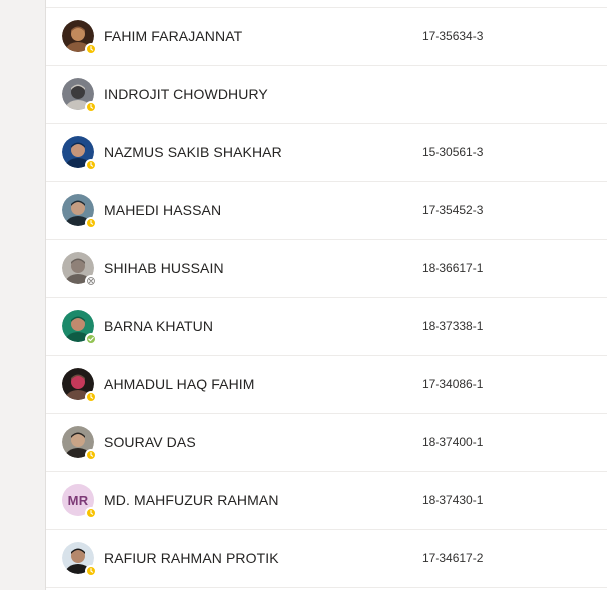 The height and width of the screenshot is (590, 607). What do you see at coordinates (158, 326) in the screenshot?
I see `member-name: BARNA KHATUN` at bounding box center [158, 326].